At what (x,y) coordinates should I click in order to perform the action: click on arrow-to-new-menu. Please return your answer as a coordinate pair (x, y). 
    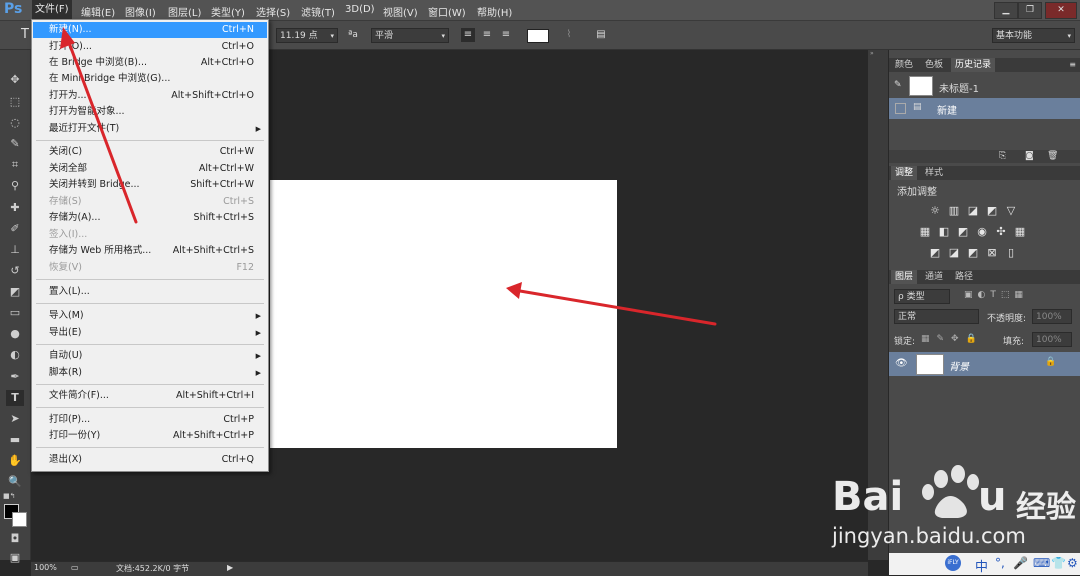
    Looking at the image, I should click on (99, 125).